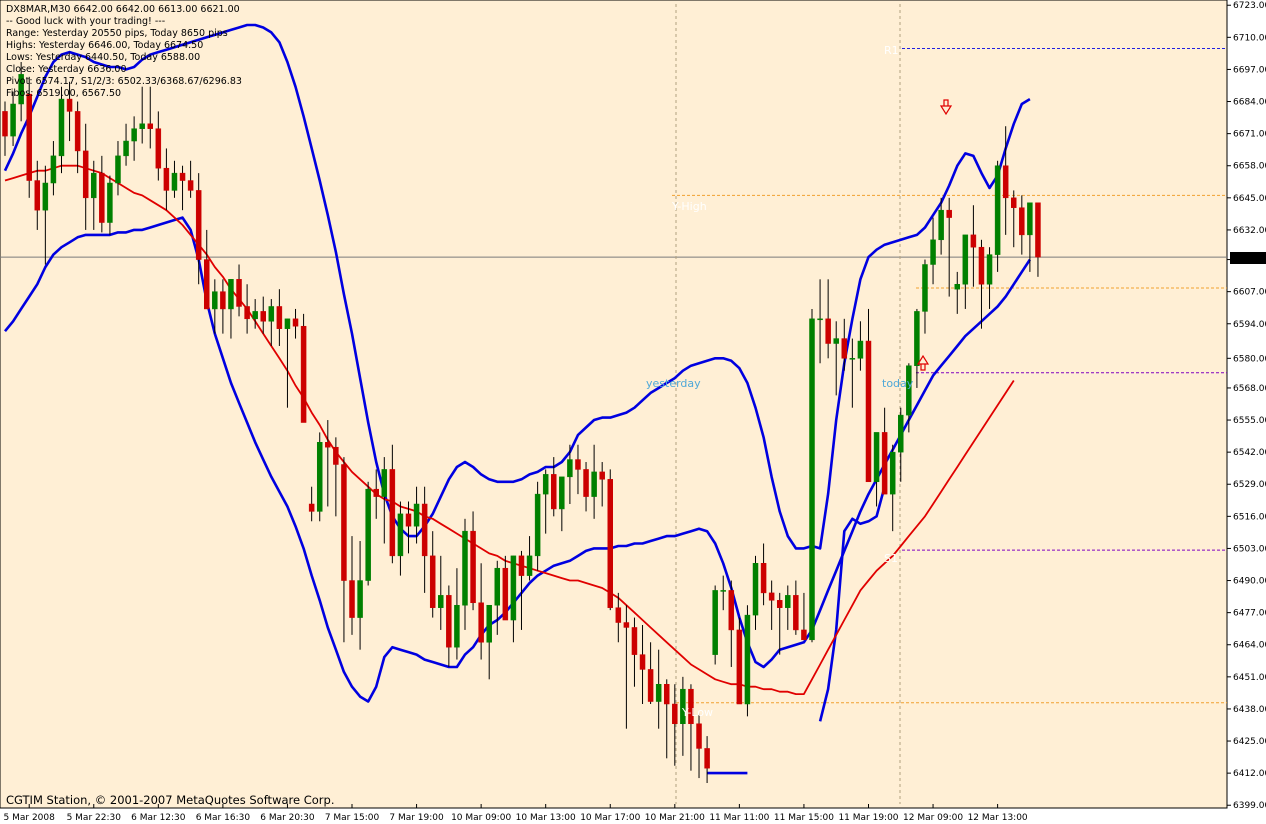 The image size is (1266, 824). Describe the element at coordinates (1249, 582) in the screenshot. I see `y-tick-label: 6490.00` at that location.